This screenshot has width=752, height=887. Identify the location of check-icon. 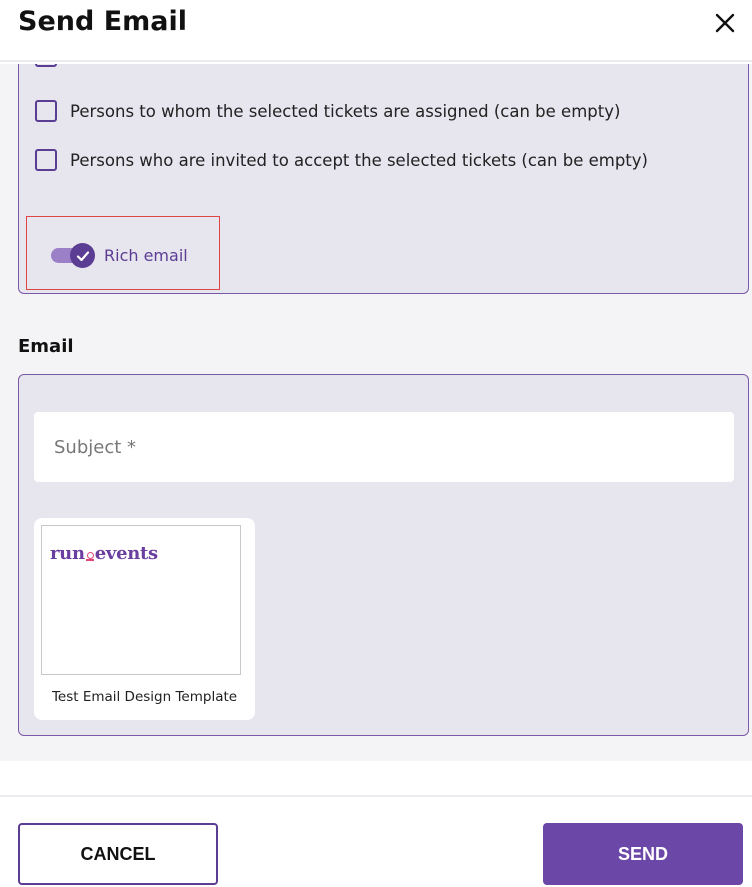
(82, 255).